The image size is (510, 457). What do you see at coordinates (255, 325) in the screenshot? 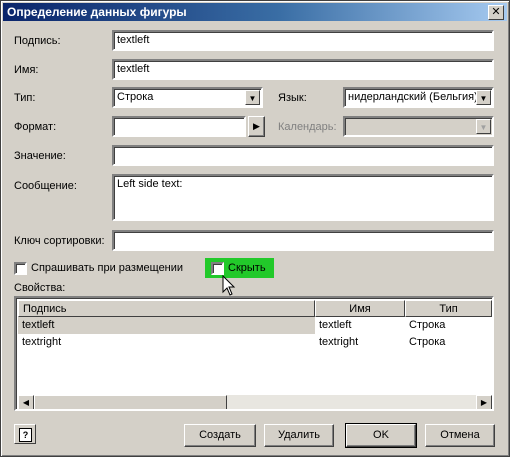
I see `table-row: textleft textleft Строка` at bounding box center [255, 325].